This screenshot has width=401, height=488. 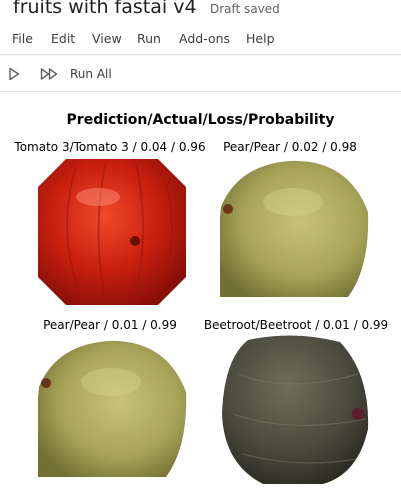 I want to click on menu-add-ons: Add-ons, so click(x=204, y=38).